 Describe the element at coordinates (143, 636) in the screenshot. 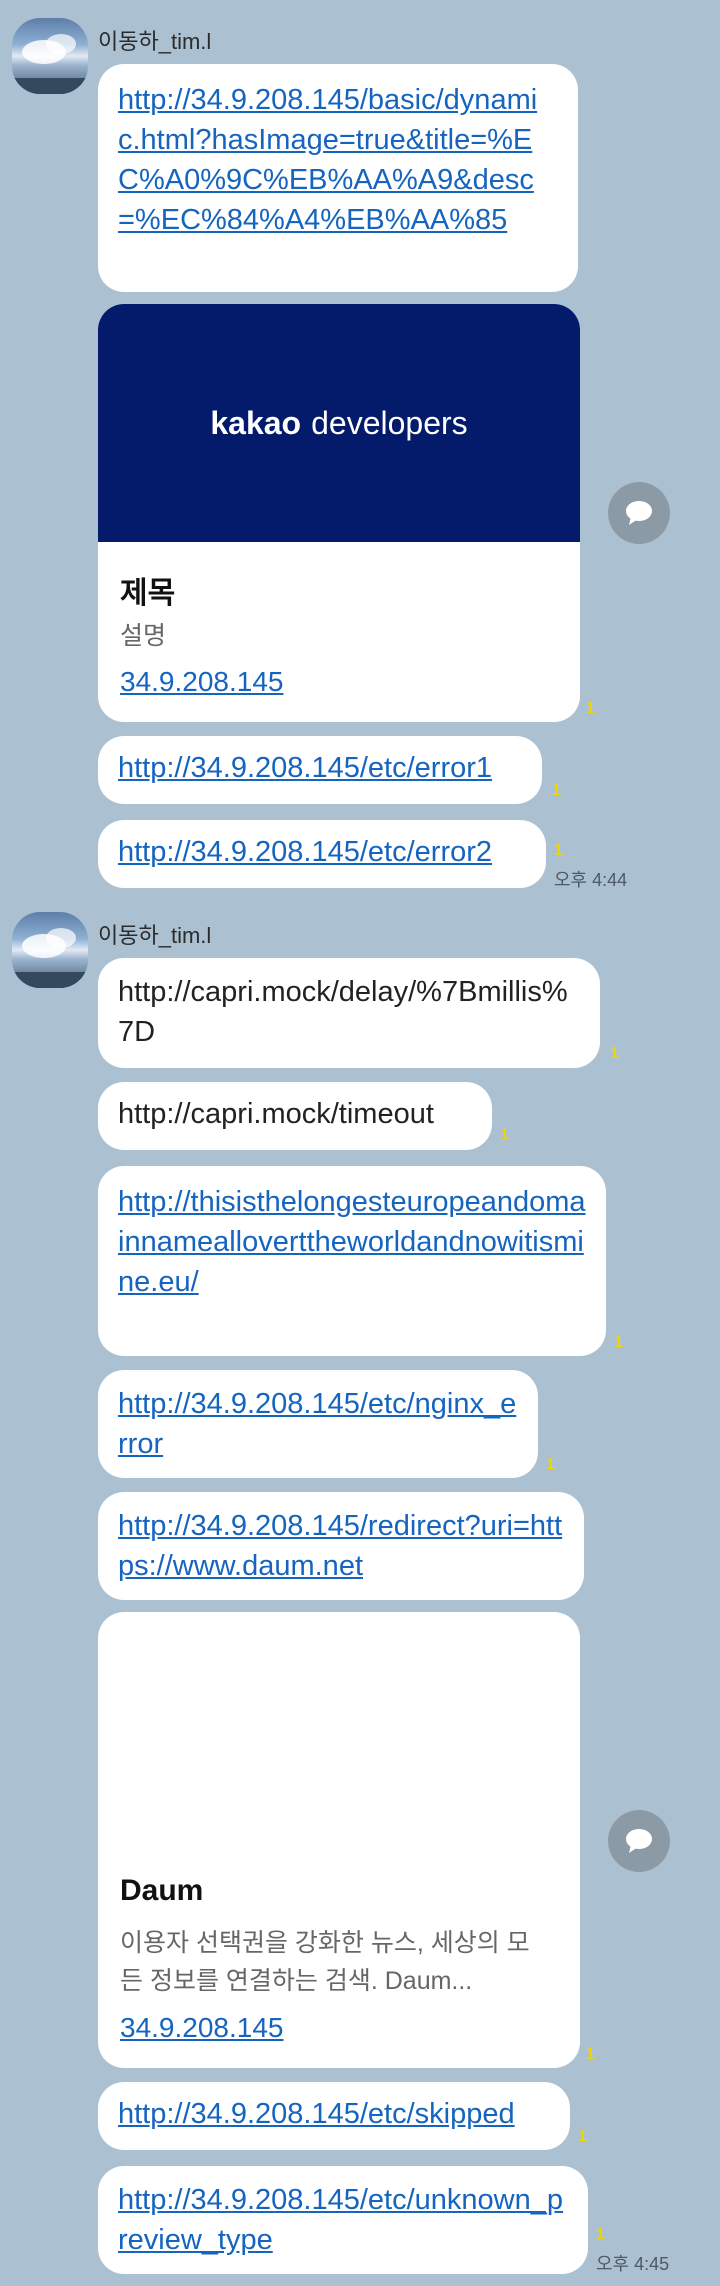

I see `preview-description: 설명` at that location.